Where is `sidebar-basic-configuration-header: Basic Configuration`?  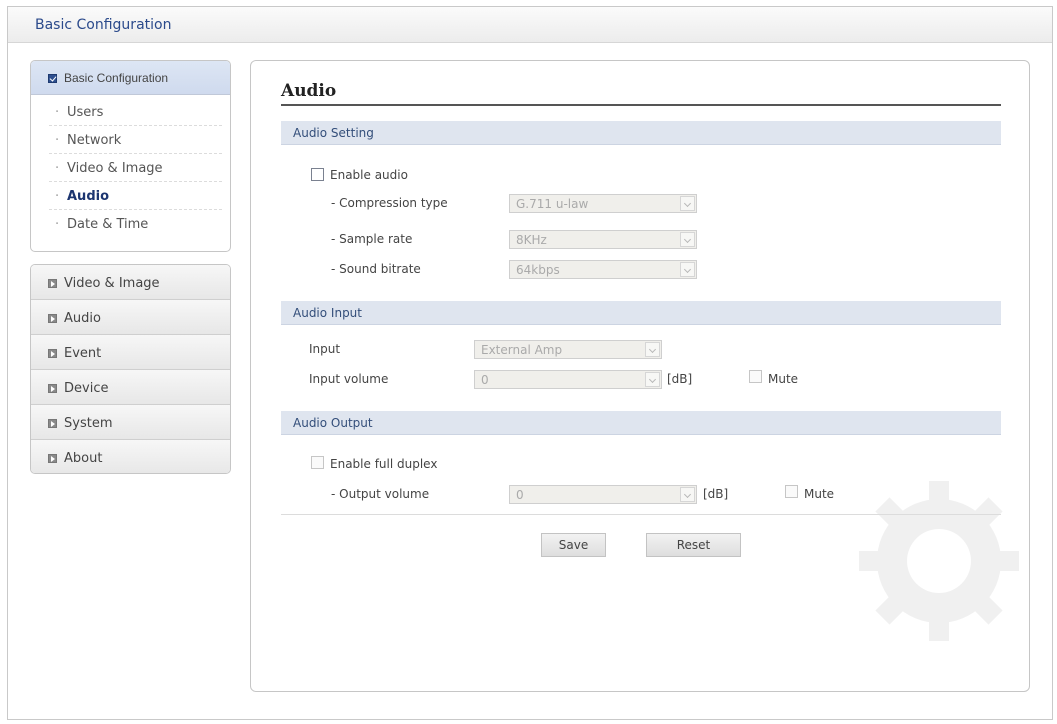 sidebar-basic-configuration-header: Basic Configuration is located at coordinates (130, 78).